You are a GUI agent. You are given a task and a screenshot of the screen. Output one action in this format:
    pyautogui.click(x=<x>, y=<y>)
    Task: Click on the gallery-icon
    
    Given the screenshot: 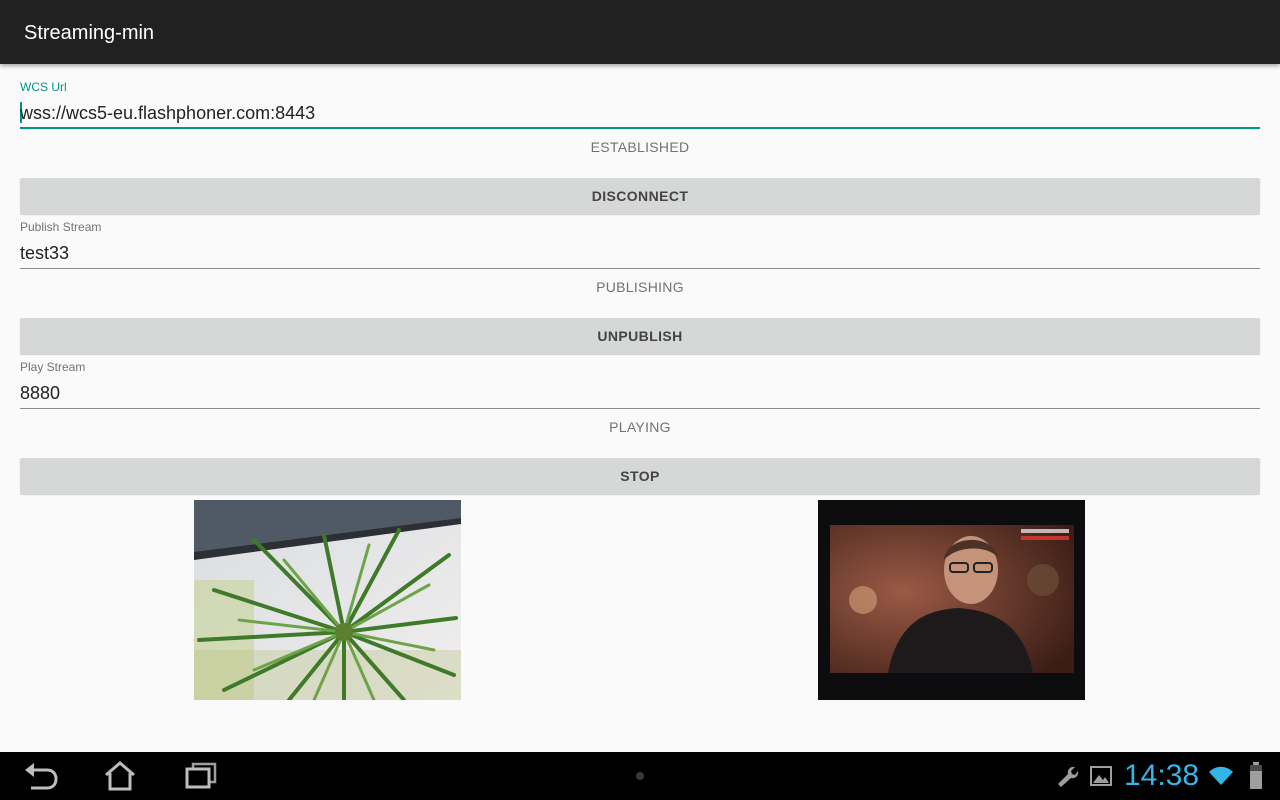 What is the action you would take?
    pyautogui.click(x=1101, y=778)
    